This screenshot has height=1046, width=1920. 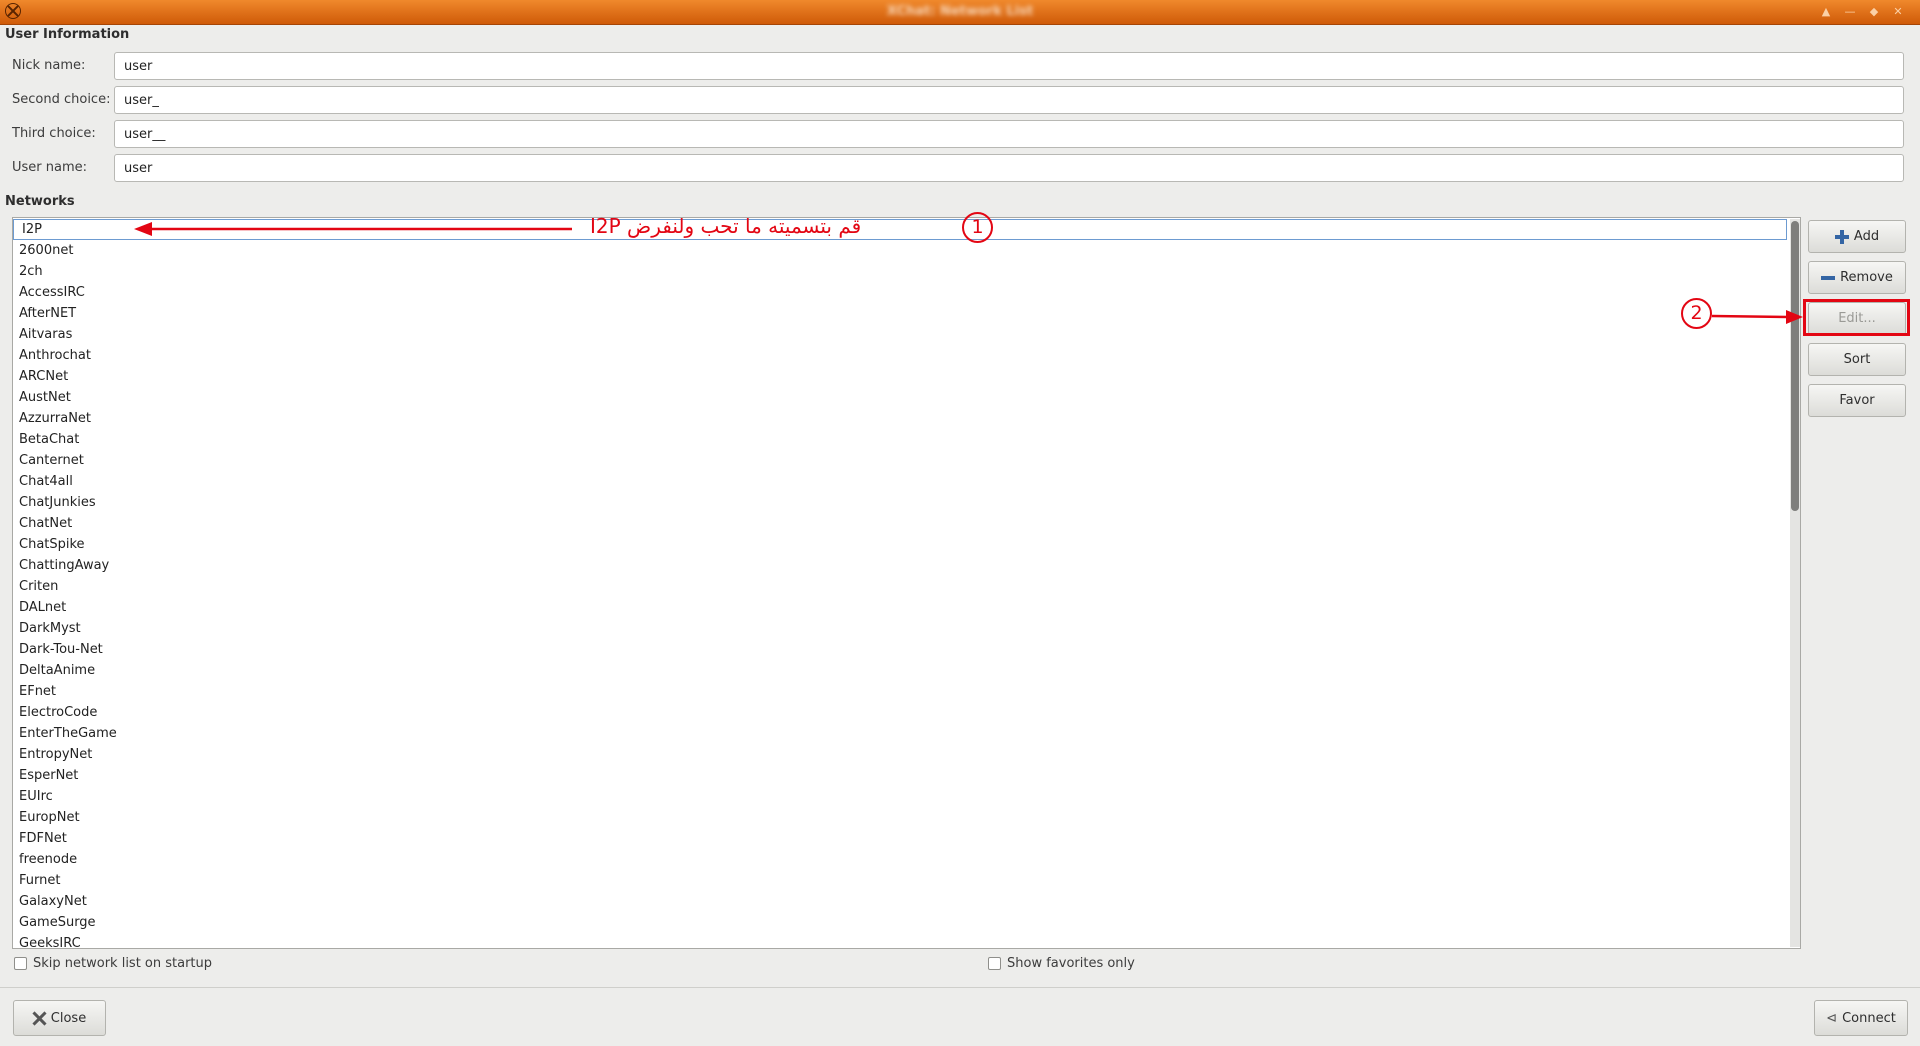 What do you see at coordinates (67, 34) in the screenshot?
I see `user-information-heading: User Information` at bounding box center [67, 34].